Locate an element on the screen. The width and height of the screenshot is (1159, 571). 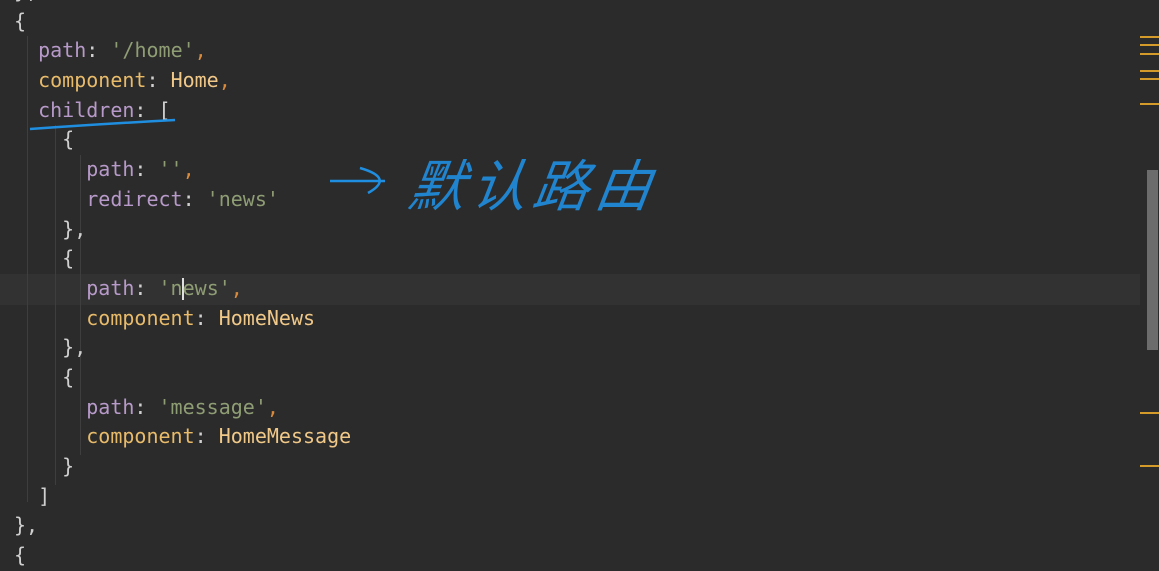
handwritten-annotation: 默认路由 is located at coordinates (533, 187).